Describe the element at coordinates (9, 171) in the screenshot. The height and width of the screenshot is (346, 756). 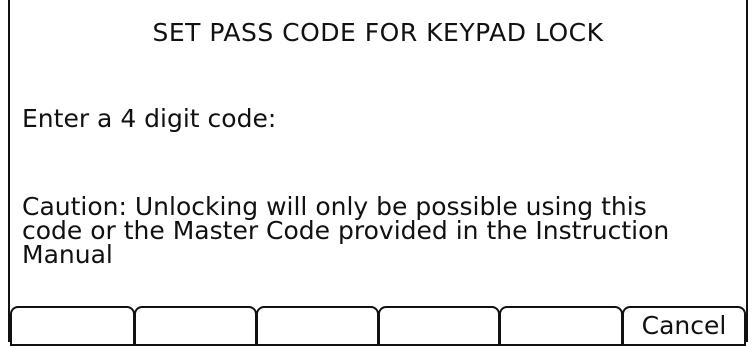
I see `screen-border-left` at that location.